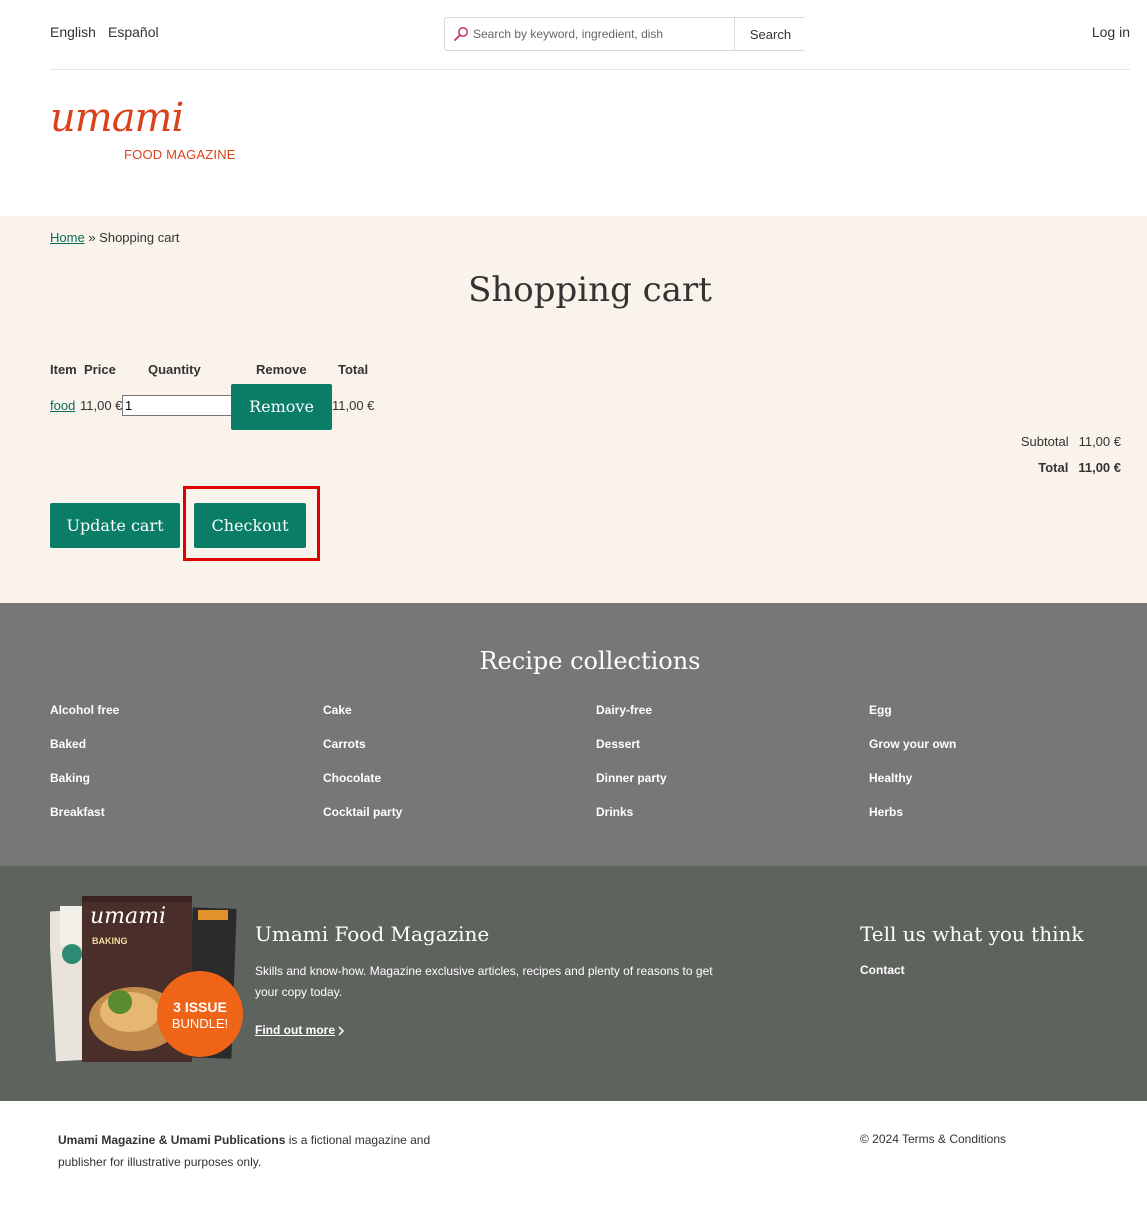 Image resolution: width=1147 pixels, height=1215 pixels. Describe the element at coordinates (341, 1031) in the screenshot. I see `chevron-right-icon` at that location.